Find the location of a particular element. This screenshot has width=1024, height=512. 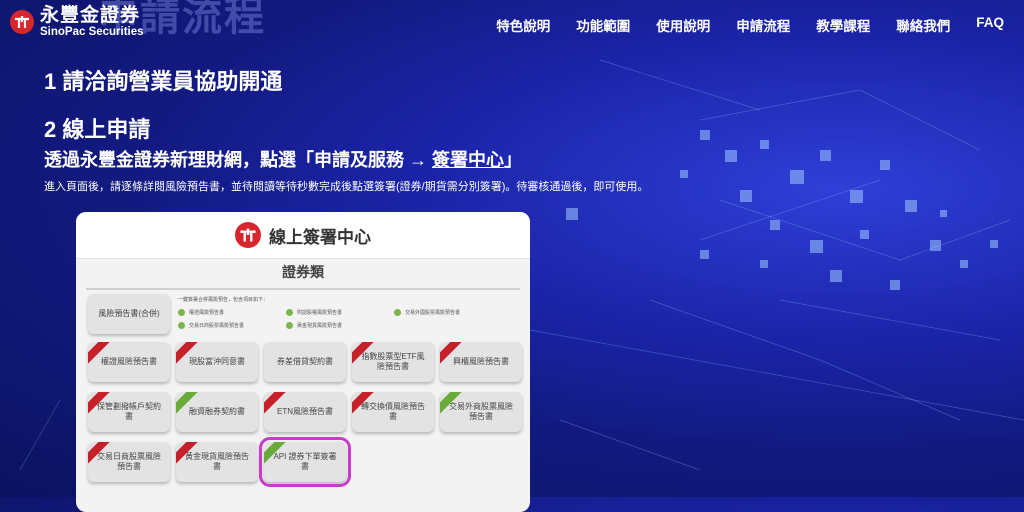

card-header: 線上簽署中心 is located at coordinates (303, 235).